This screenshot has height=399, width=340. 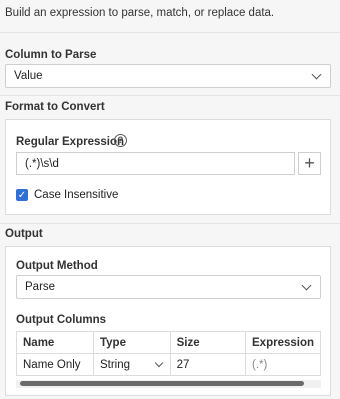 What do you see at coordinates (76, 195) in the screenshot?
I see `case-insensitive-label: Case Insensitive` at bounding box center [76, 195].